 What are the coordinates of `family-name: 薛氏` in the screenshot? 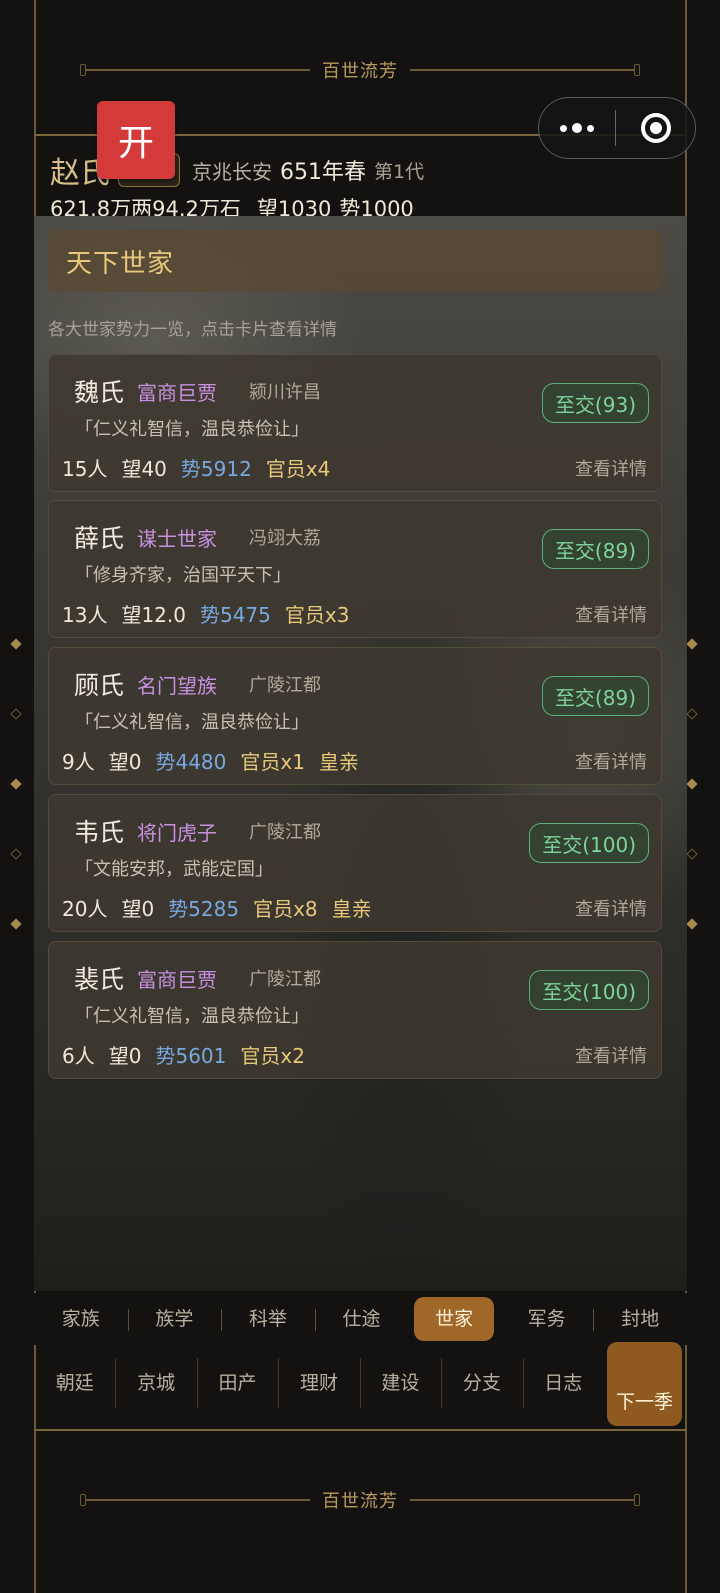 It's located at (99, 538).